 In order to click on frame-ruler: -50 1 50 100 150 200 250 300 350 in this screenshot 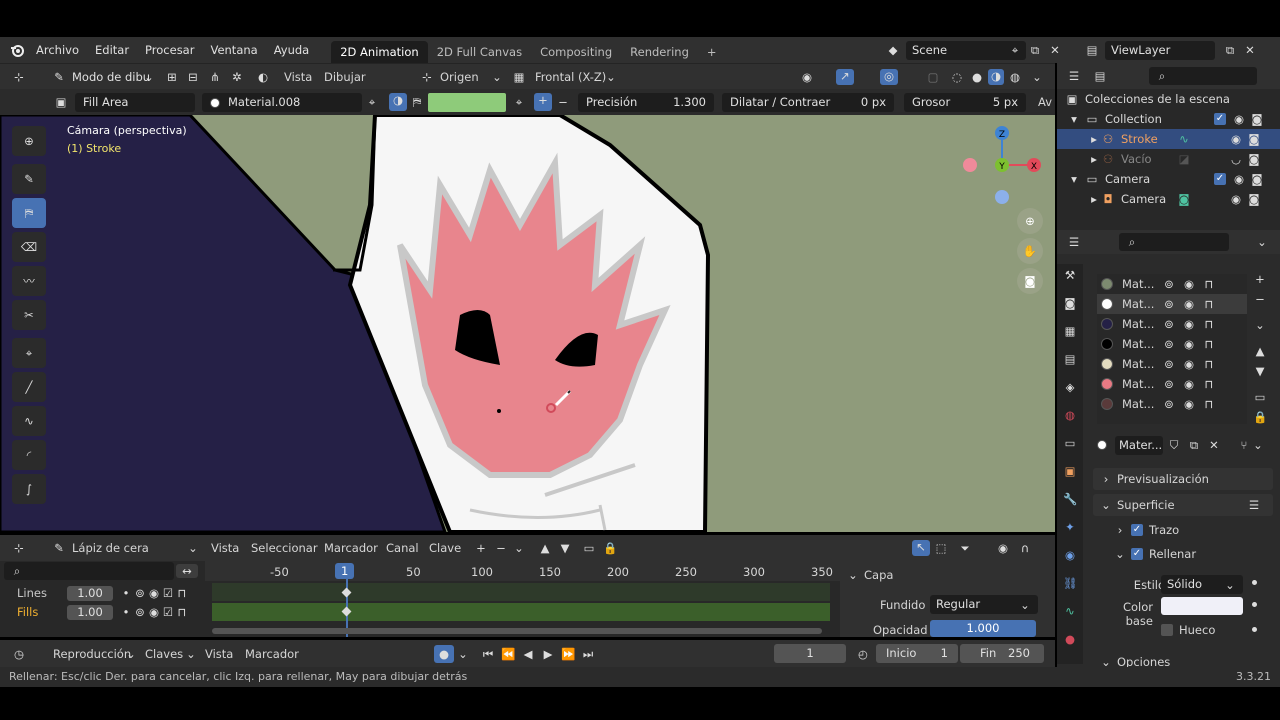, I will do `click(522, 571)`.